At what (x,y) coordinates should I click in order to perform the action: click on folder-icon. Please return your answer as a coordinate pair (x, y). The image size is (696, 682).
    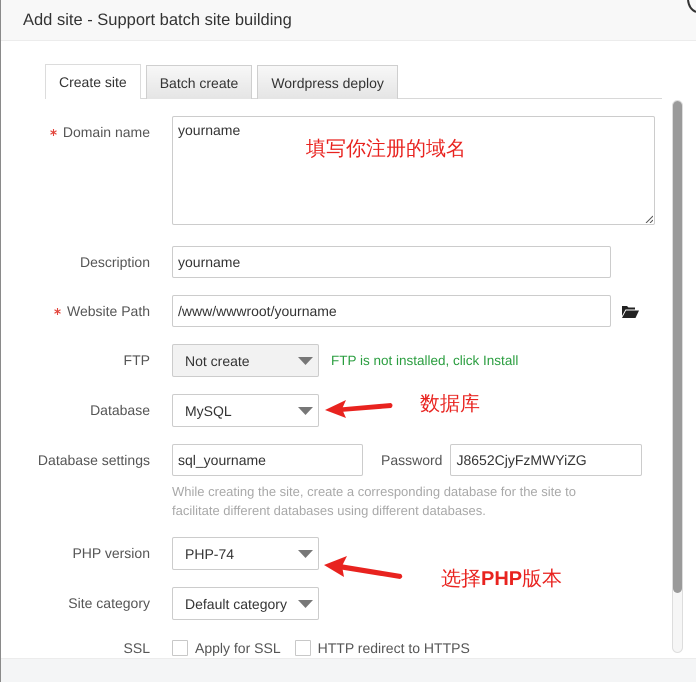
    Looking at the image, I should click on (630, 311).